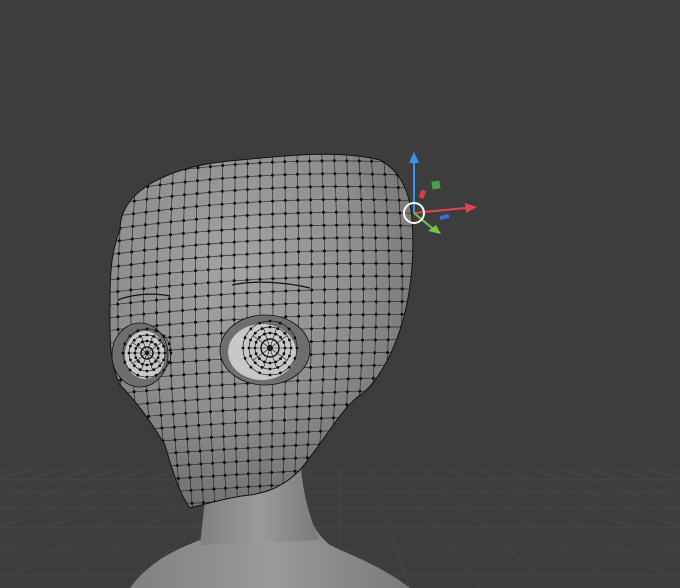 The height and width of the screenshot is (588, 680). What do you see at coordinates (471, 208) in the screenshot?
I see `arrow-right-icon` at bounding box center [471, 208].